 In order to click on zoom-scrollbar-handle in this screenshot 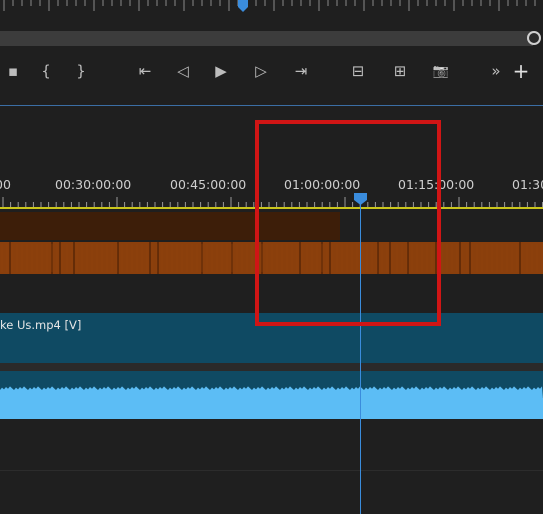, I will do `click(534, 38)`.